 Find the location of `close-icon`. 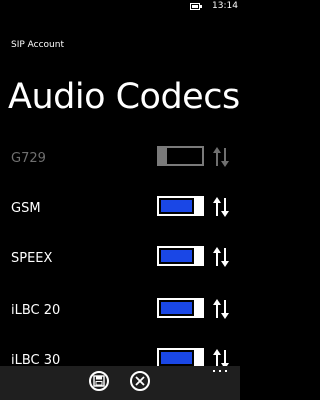

close-icon is located at coordinates (140, 381).